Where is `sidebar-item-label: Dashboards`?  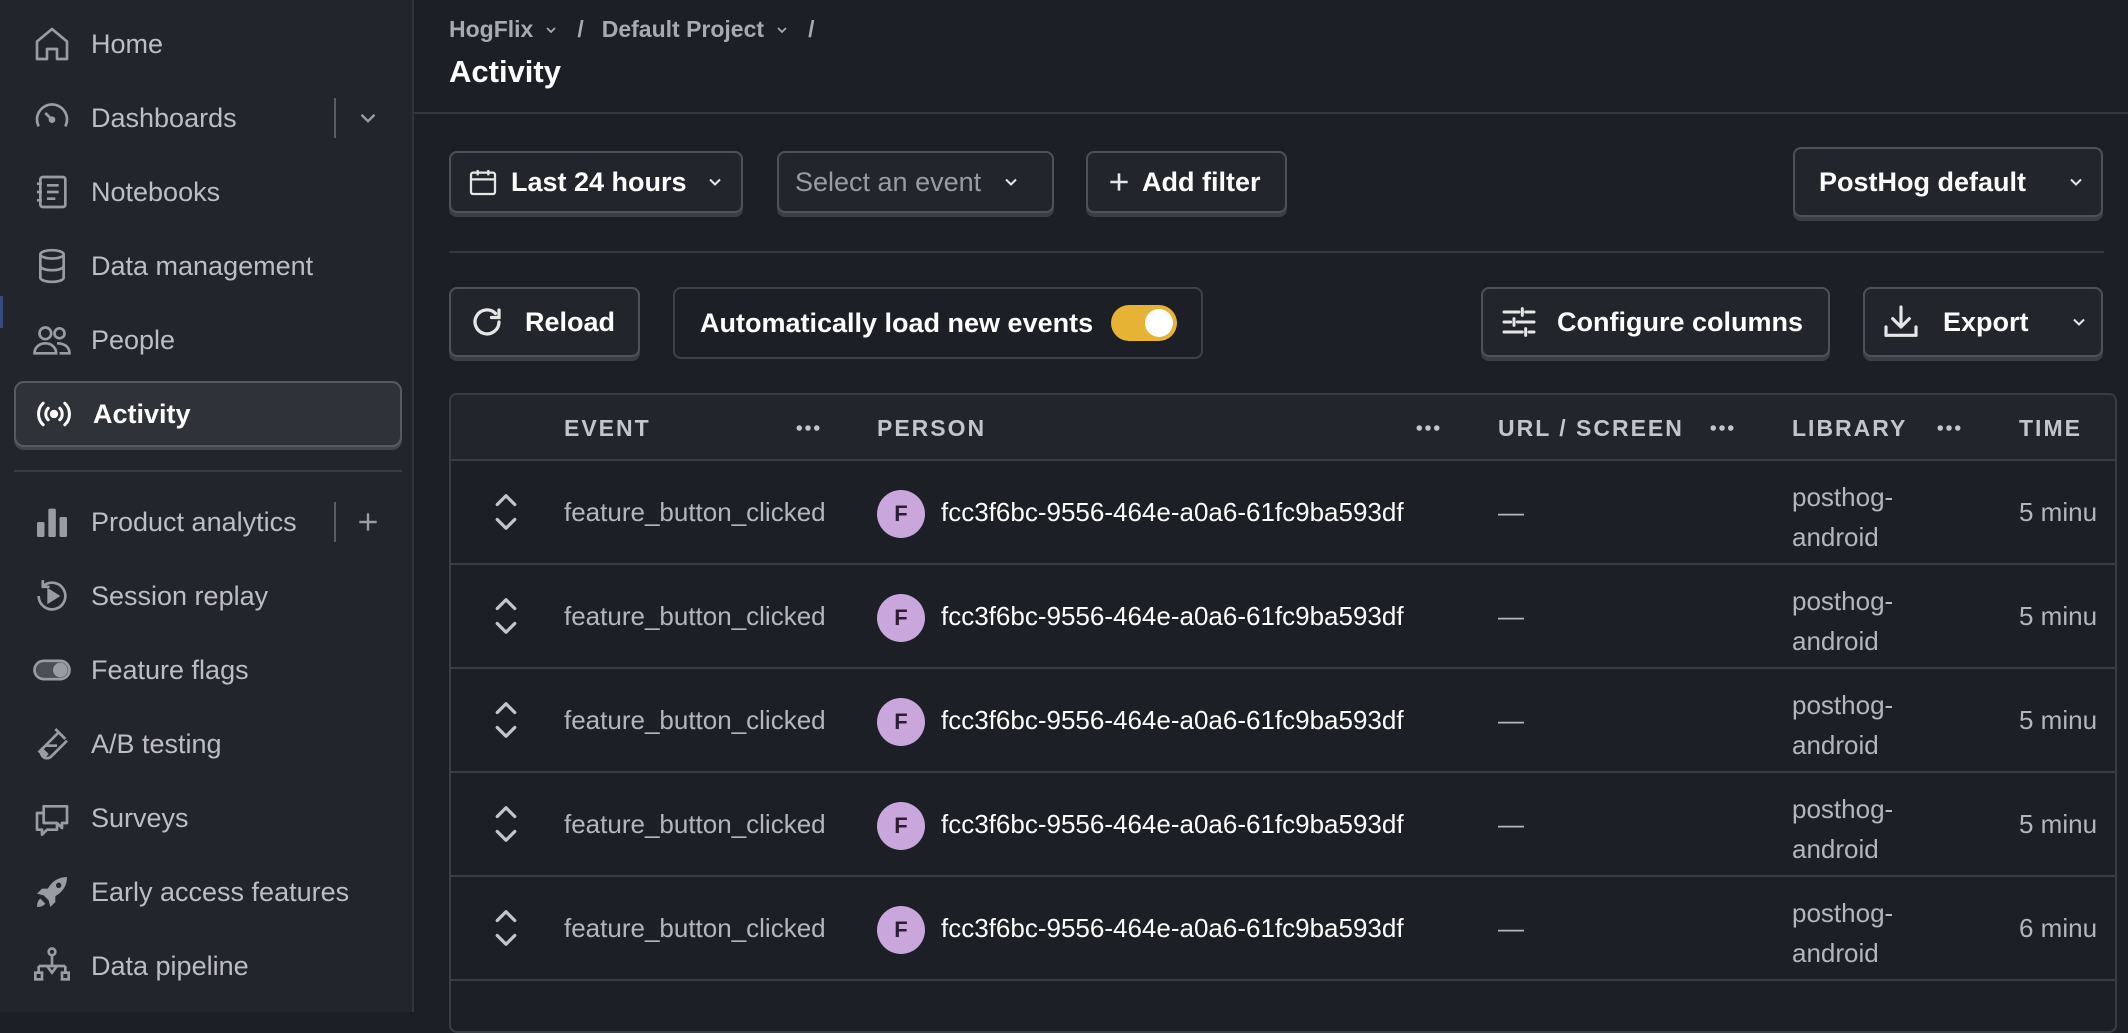
sidebar-item-label: Dashboards is located at coordinates (164, 117).